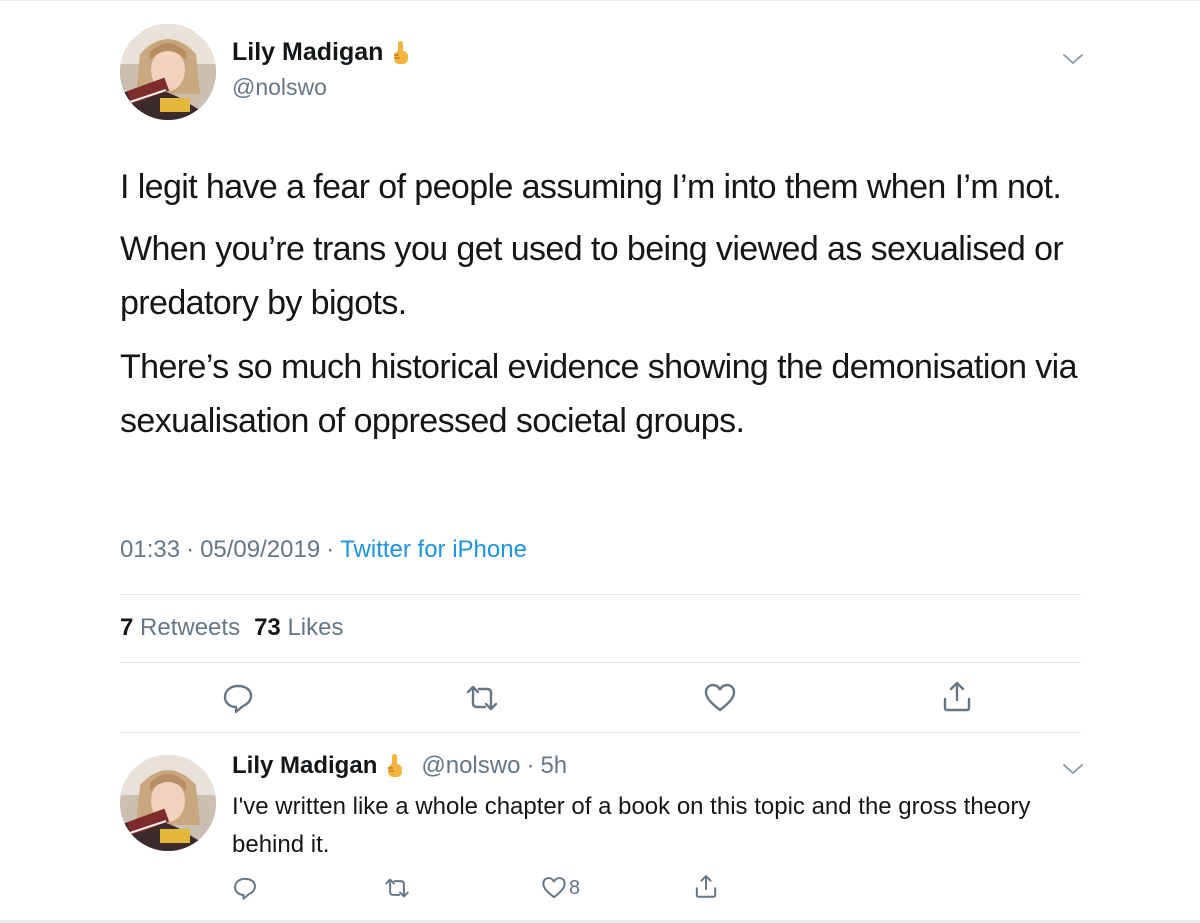 This screenshot has width=1200, height=923. I want to click on tweet-source-link: Twitter for iPhone, so click(433, 549).